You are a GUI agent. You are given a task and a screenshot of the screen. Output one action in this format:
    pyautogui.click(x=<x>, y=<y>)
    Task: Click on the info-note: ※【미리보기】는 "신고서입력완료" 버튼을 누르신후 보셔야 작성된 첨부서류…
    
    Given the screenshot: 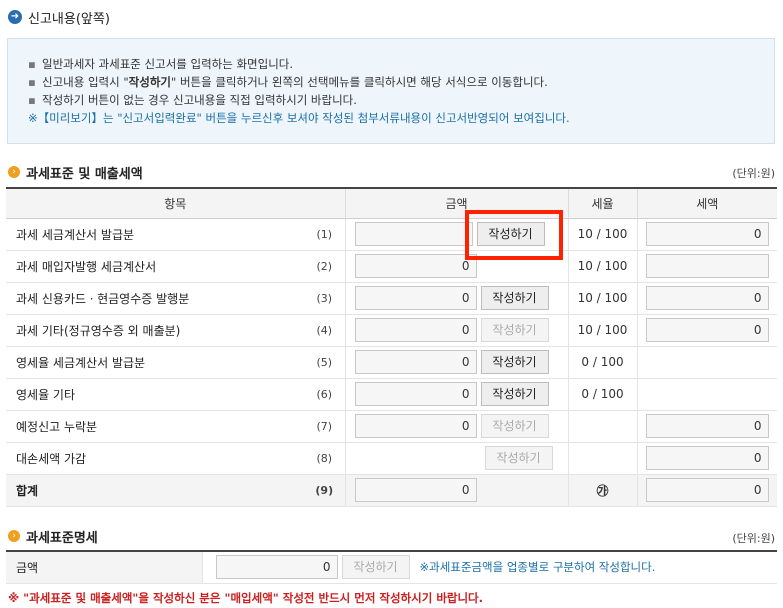 What is the action you would take?
    pyautogui.click(x=299, y=118)
    